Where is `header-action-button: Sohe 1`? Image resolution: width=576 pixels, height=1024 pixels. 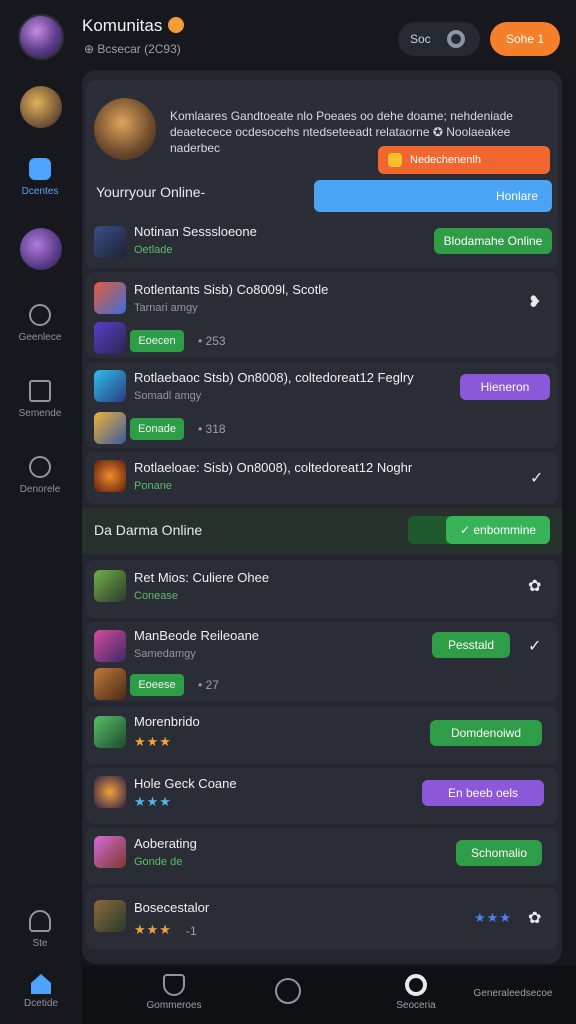 header-action-button: Sohe 1 is located at coordinates (525, 39).